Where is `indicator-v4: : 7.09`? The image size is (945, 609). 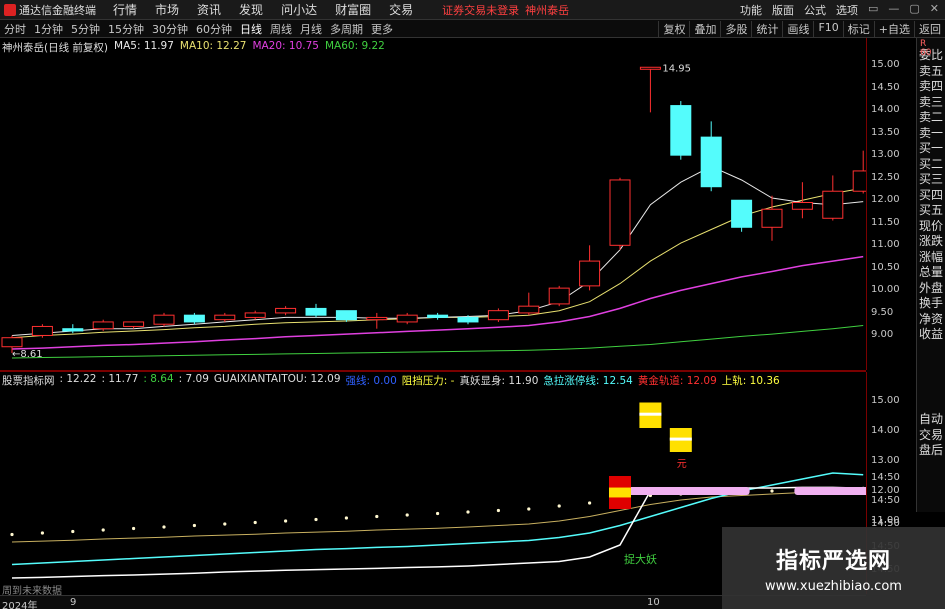 indicator-v4: : 7.09 is located at coordinates (193, 379).